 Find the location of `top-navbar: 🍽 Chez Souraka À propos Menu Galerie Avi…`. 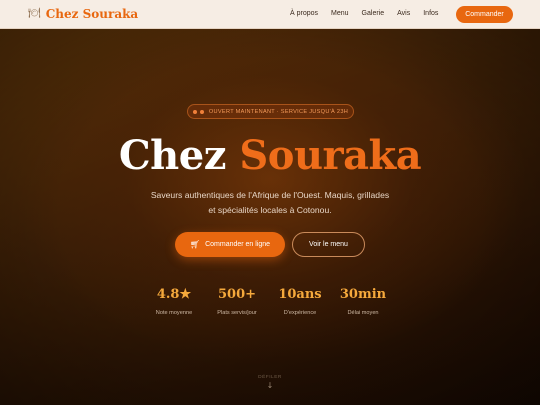

top-navbar: 🍽 Chez Souraka À propos Menu Galerie Avi… is located at coordinates (270, 14).